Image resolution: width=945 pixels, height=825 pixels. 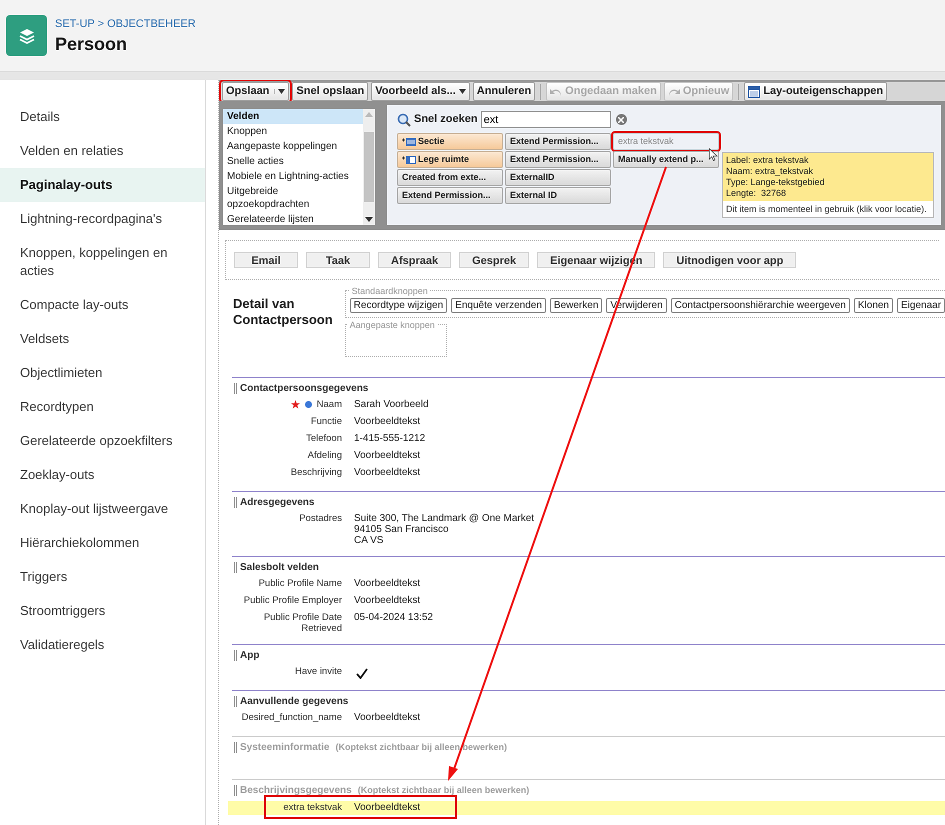 What do you see at coordinates (296, 791) in the screenshot?
I see `section-title: Beschrijvingsgegevens` at bounding box center [296, 791].